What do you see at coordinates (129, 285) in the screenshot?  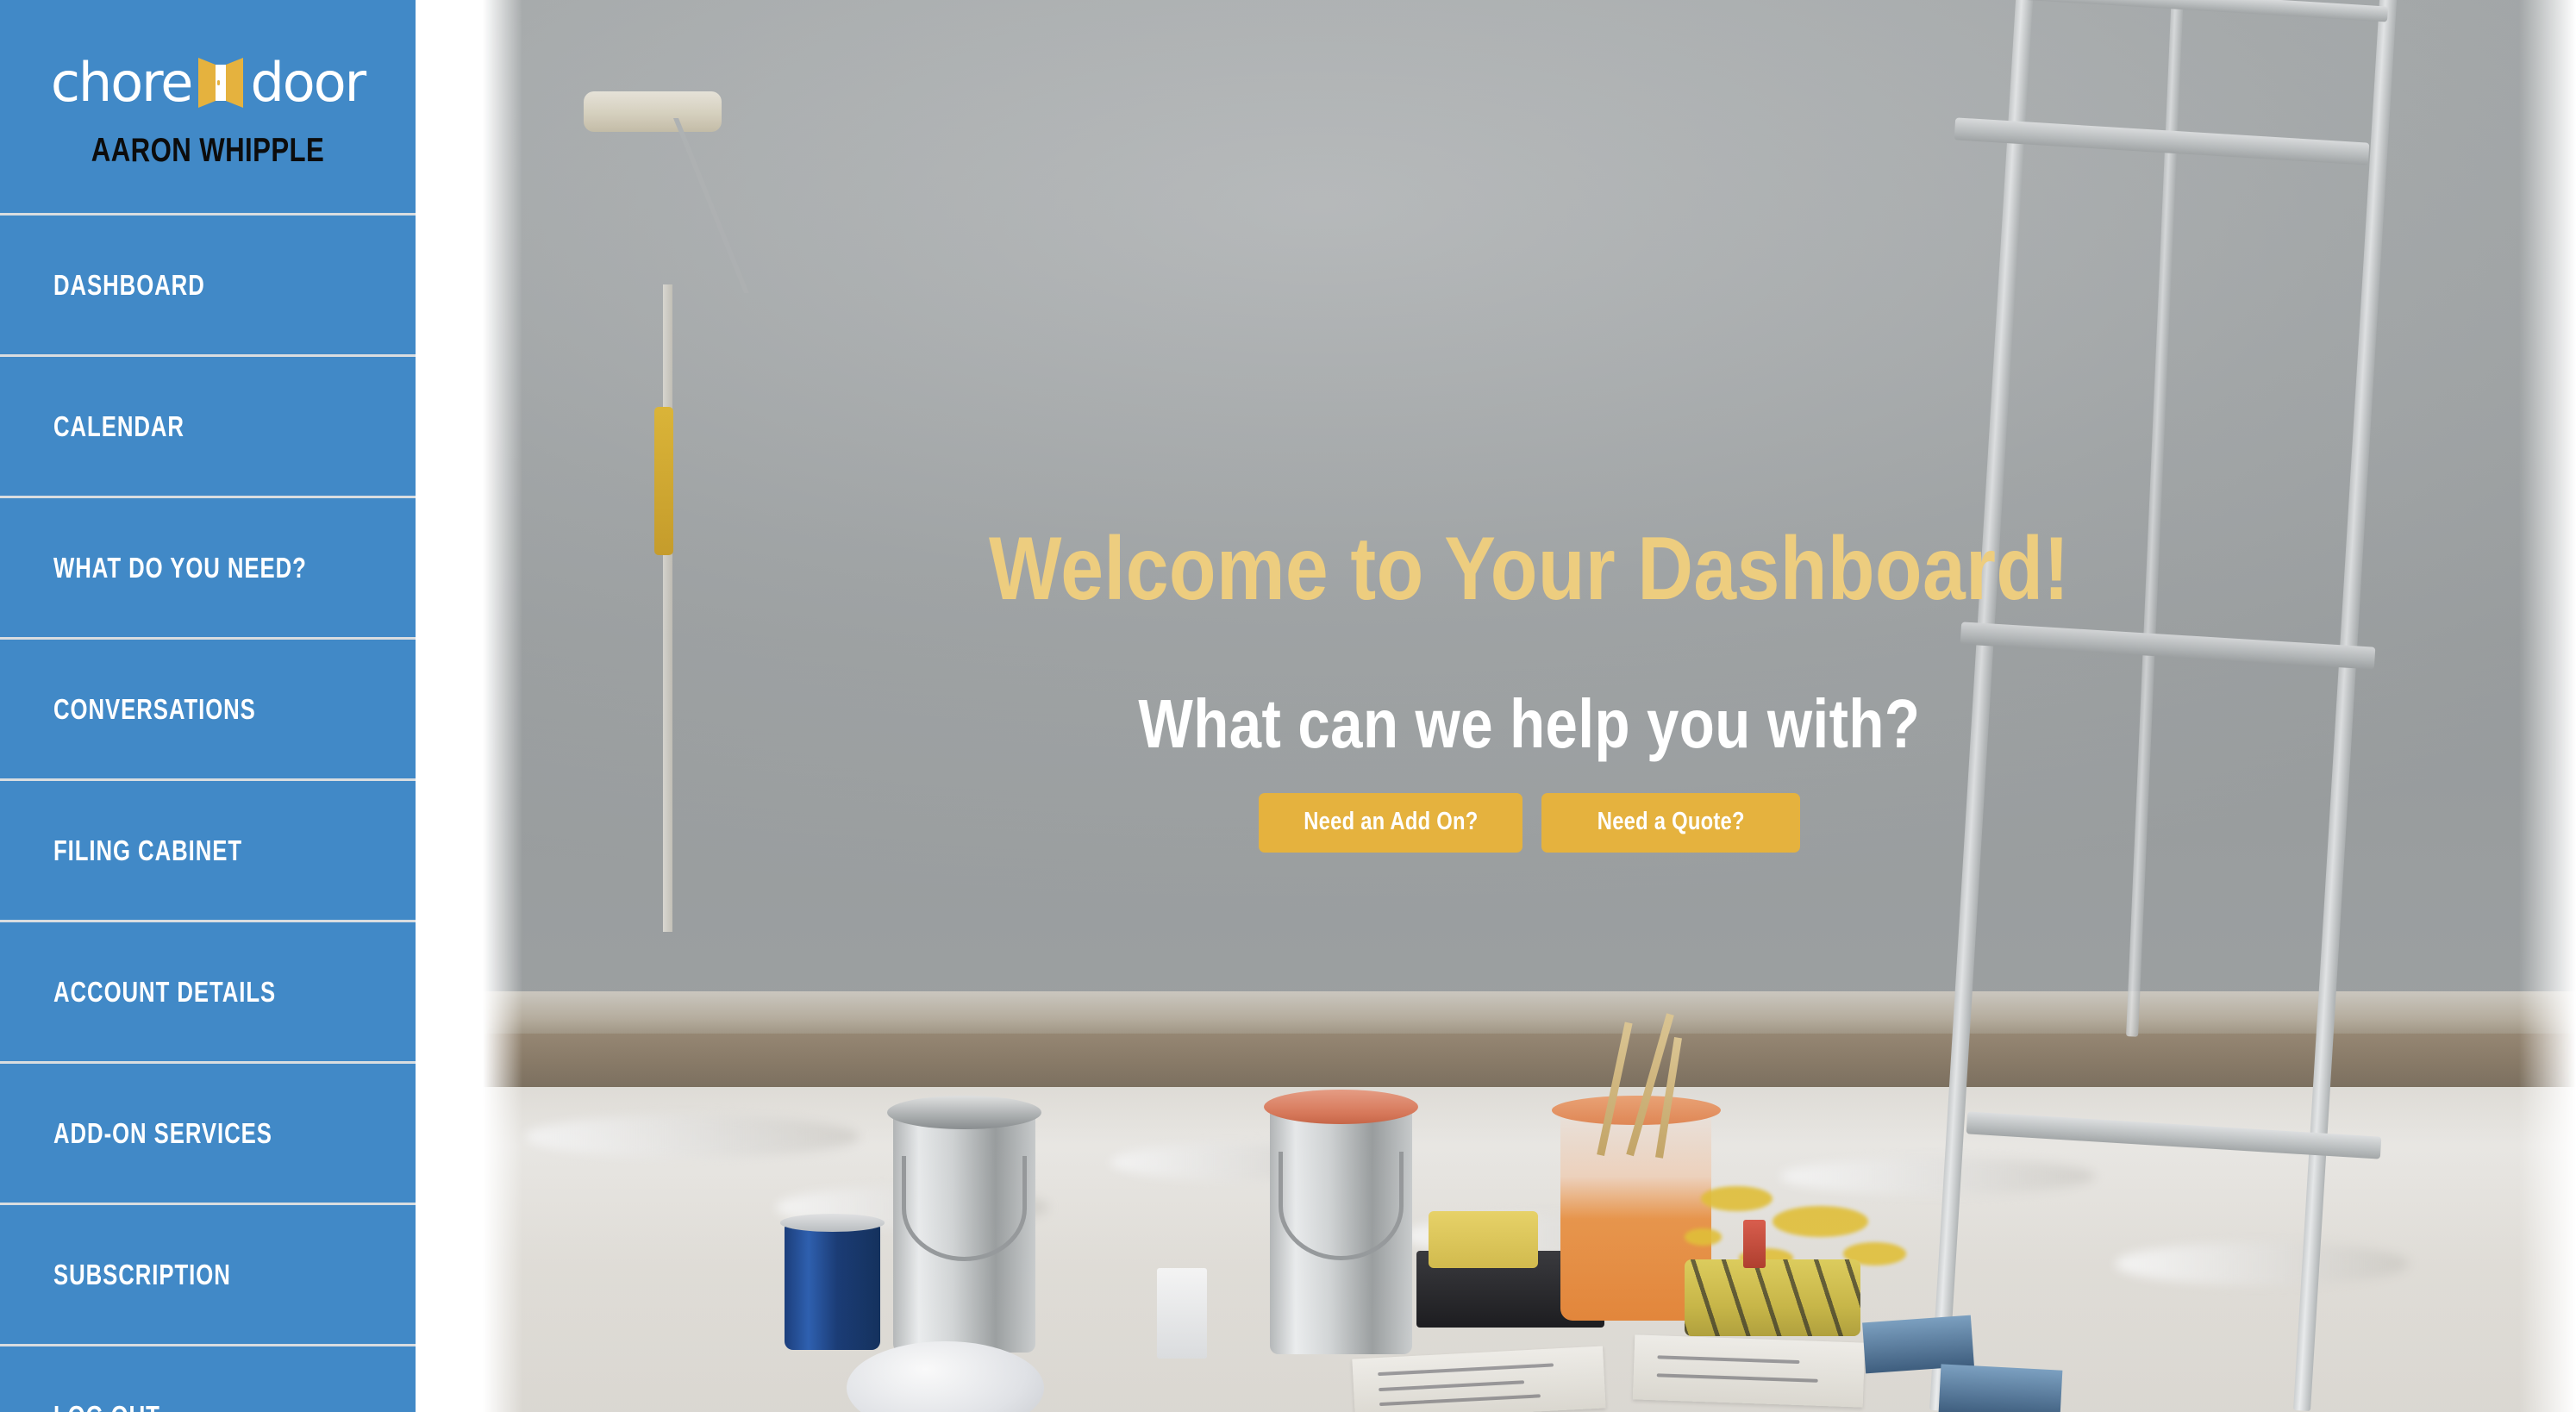 I see `sidebar-item-label: DASHBOARD` at bounding box center [129, 285].